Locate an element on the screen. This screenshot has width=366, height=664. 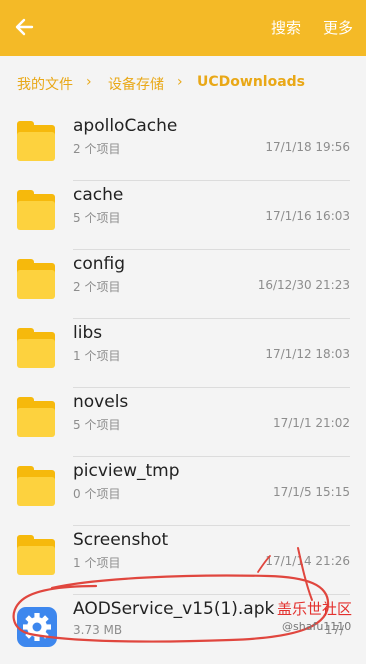
list-item: apolloCache 2 个项目 17/1/18 19:56 is located at coordinates (183, 146).